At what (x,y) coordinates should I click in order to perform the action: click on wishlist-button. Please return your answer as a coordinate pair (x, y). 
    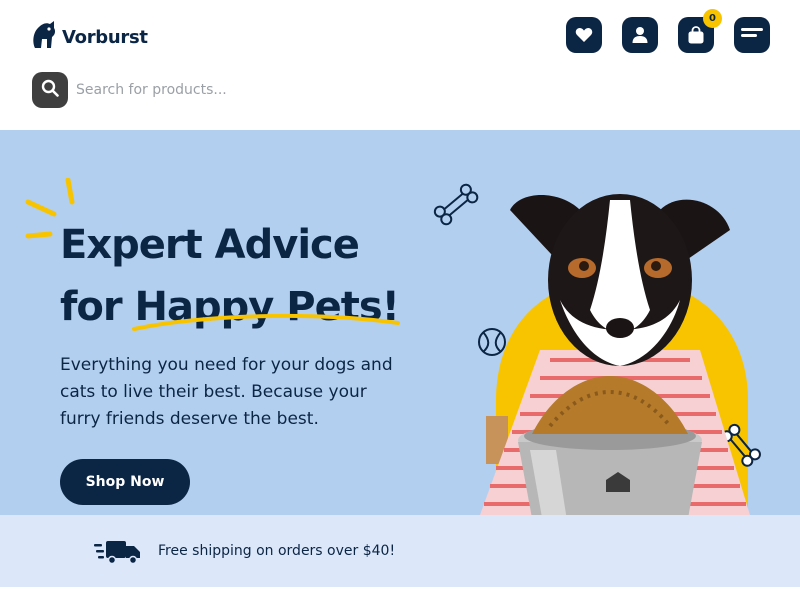
    Looking at the image, I should click on (584, 35).